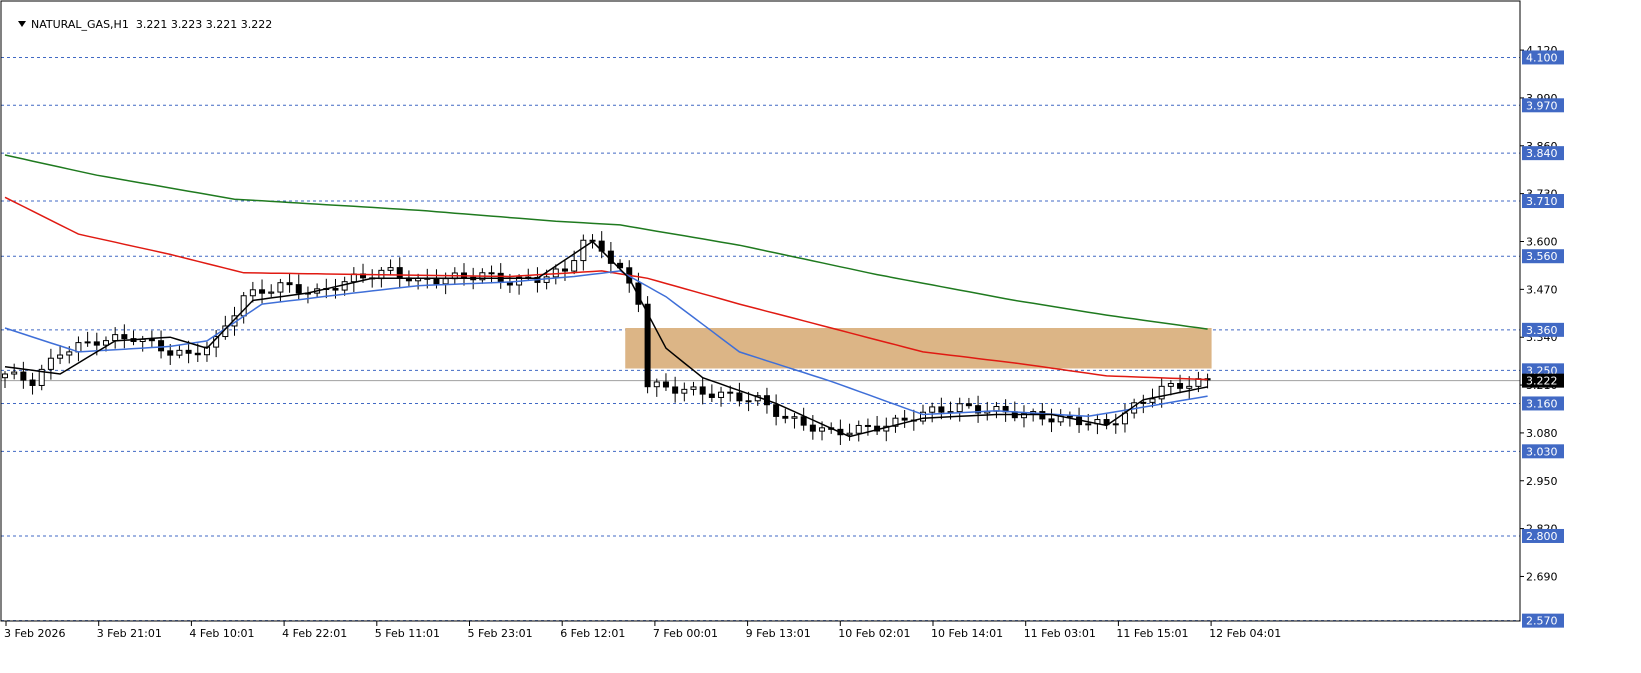  I want to click on x-tick-label: 3 Feb 21:01, so click(129, 633).